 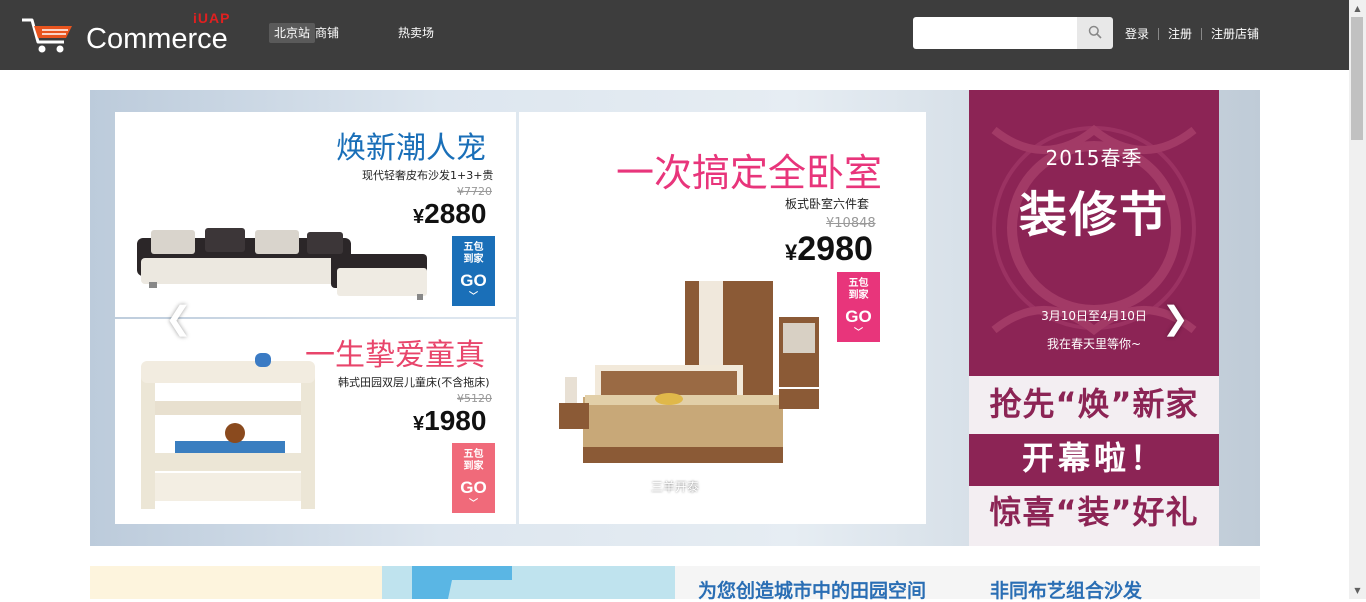 I want to click on ad-title: 焕新潮人宠, so click(x=411, y=148).